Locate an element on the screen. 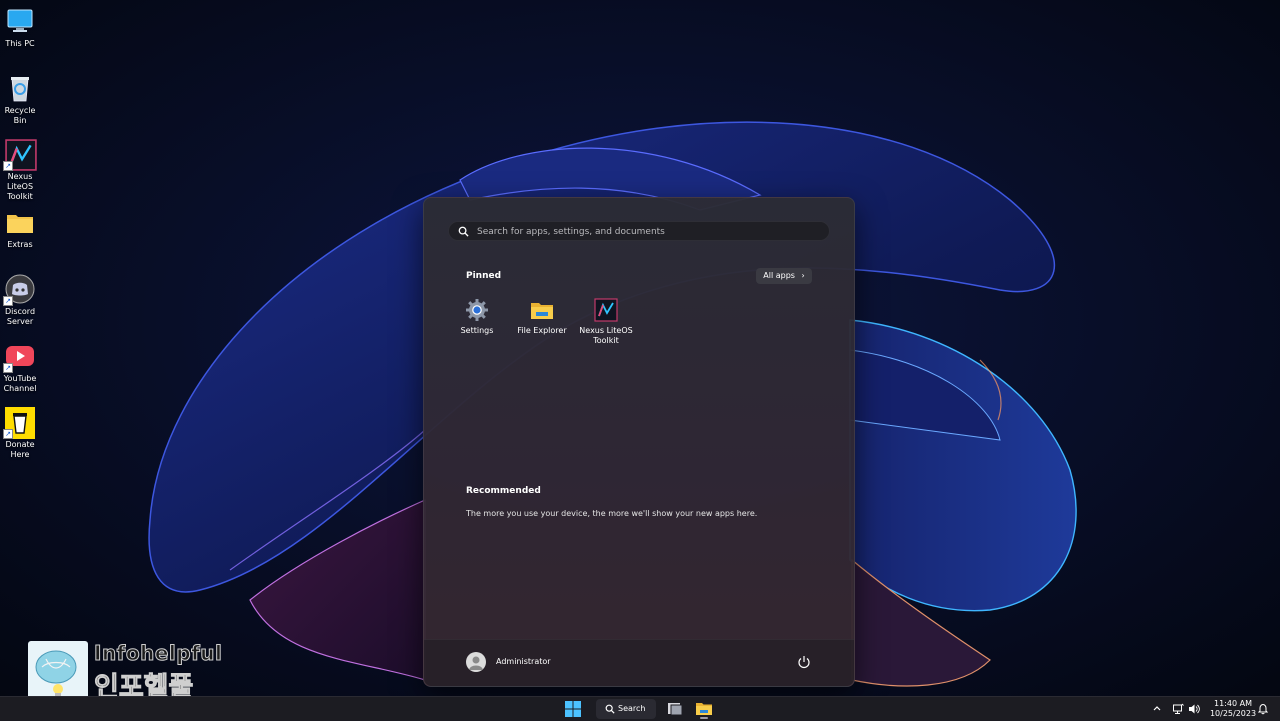  desktop-icon-label: Recycle Bin is located at coordinates (20, 115).